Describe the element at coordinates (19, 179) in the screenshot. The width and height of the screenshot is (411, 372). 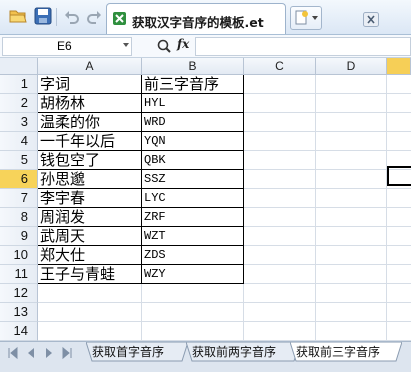
I see `row-header-active: 6` at that location.